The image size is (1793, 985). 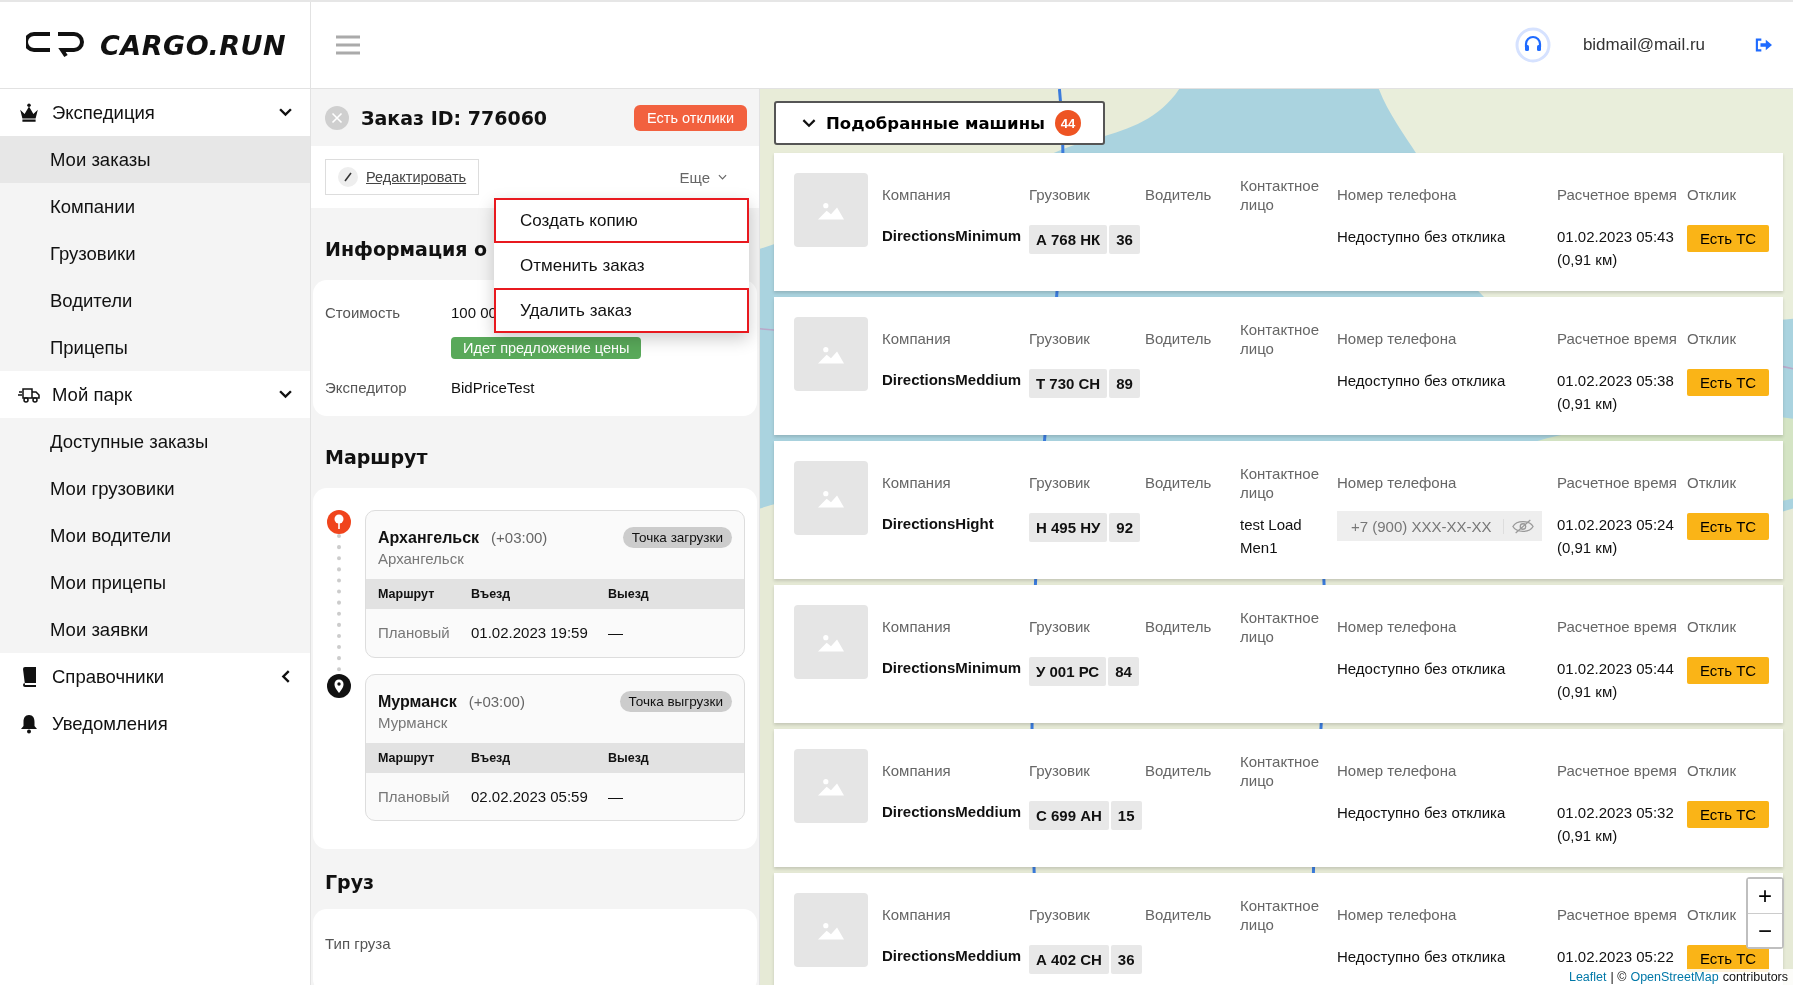 I want to click on plate-region: 89, so click(x=1124, y=383).